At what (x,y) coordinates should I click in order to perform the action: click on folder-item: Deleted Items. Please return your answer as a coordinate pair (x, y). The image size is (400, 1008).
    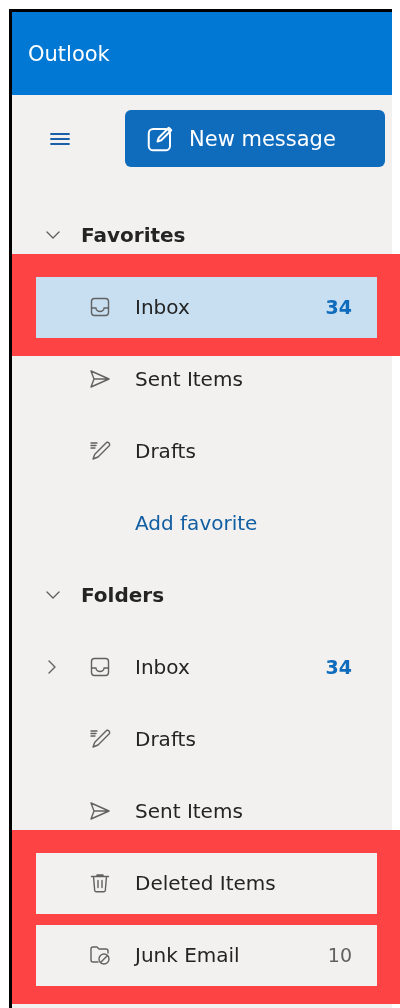
    Looking at the image, I should click on (206, 883).